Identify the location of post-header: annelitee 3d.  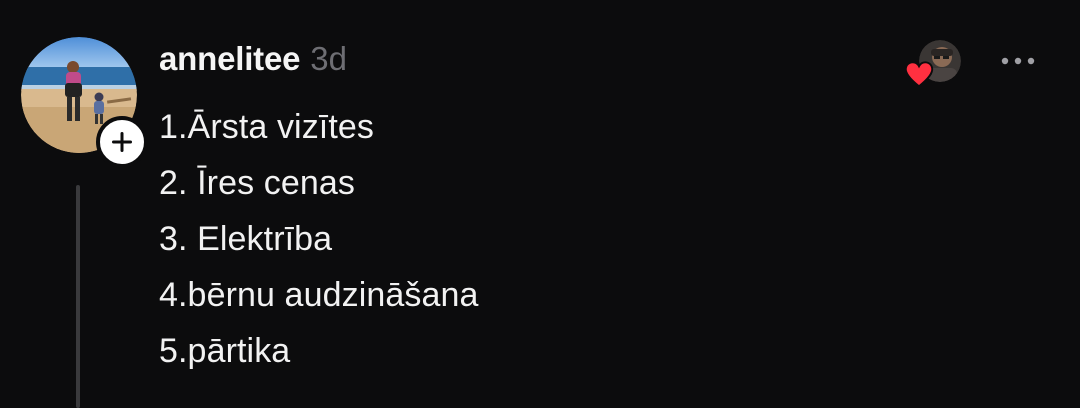
(253, 62).